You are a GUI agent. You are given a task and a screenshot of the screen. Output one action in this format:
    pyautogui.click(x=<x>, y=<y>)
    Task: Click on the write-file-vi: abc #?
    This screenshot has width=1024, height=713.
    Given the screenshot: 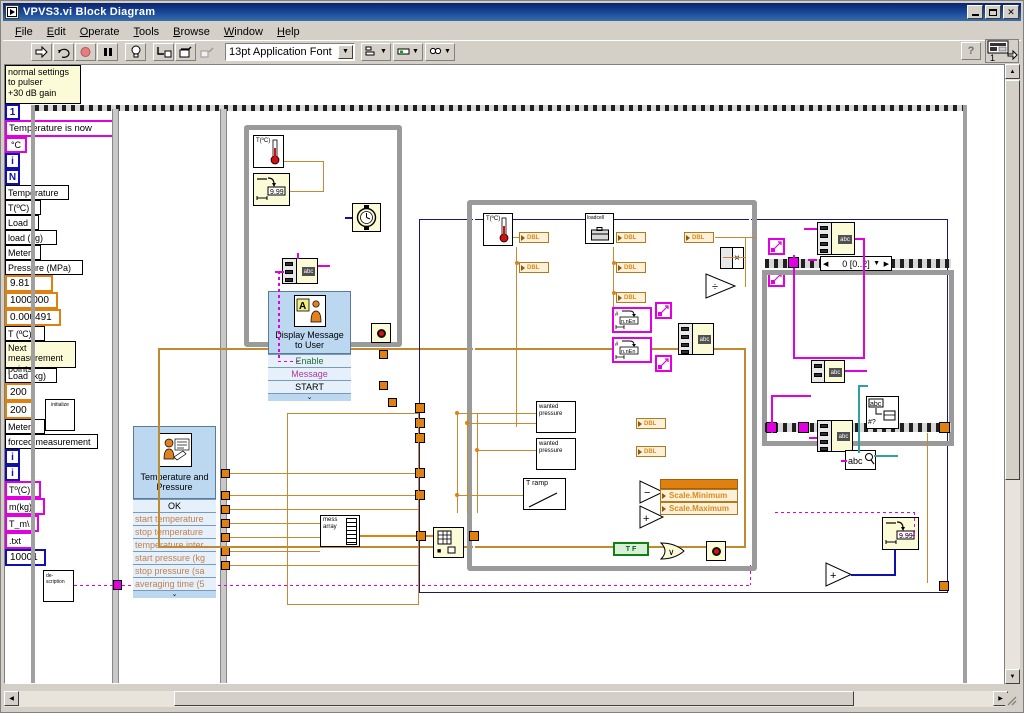 What is the action you would take?
    pyautogui.click(x=882, y=412)
    